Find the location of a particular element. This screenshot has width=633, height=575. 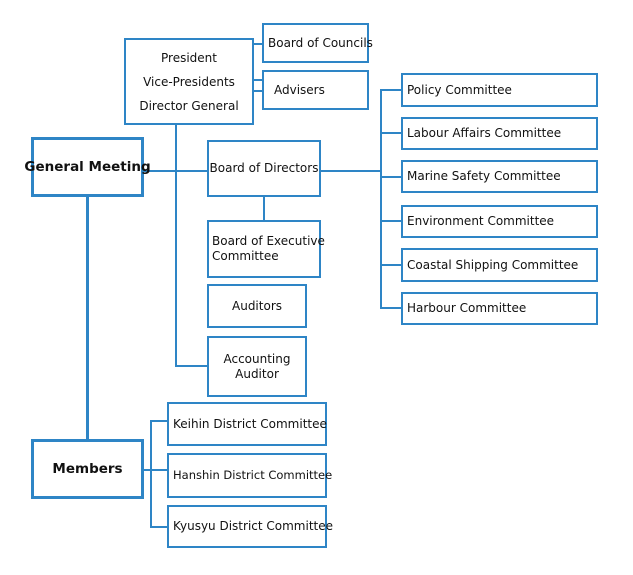

executives-down-line is located at coordinates (176, 245).